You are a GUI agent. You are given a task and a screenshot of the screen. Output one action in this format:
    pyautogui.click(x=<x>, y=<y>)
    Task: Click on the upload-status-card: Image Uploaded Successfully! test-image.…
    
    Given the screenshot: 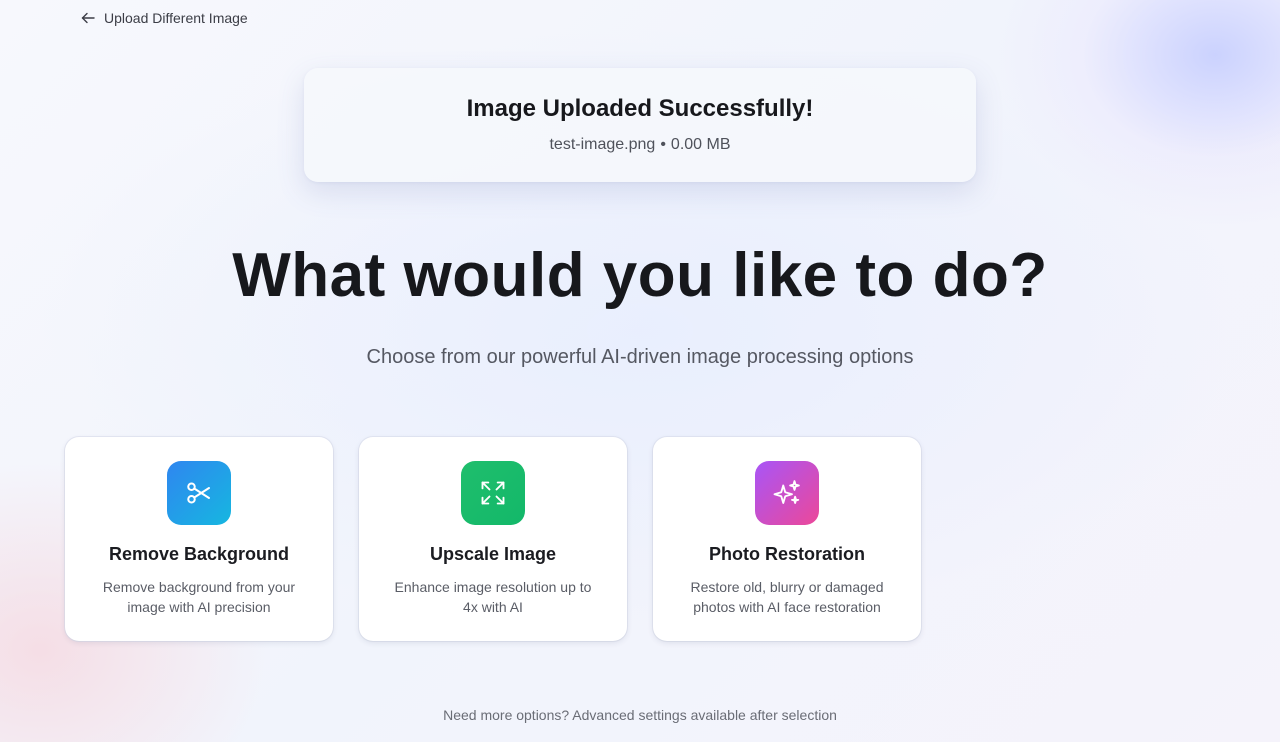 What is the action you would take?
    pyautogui.click(x=640, y=125)
    